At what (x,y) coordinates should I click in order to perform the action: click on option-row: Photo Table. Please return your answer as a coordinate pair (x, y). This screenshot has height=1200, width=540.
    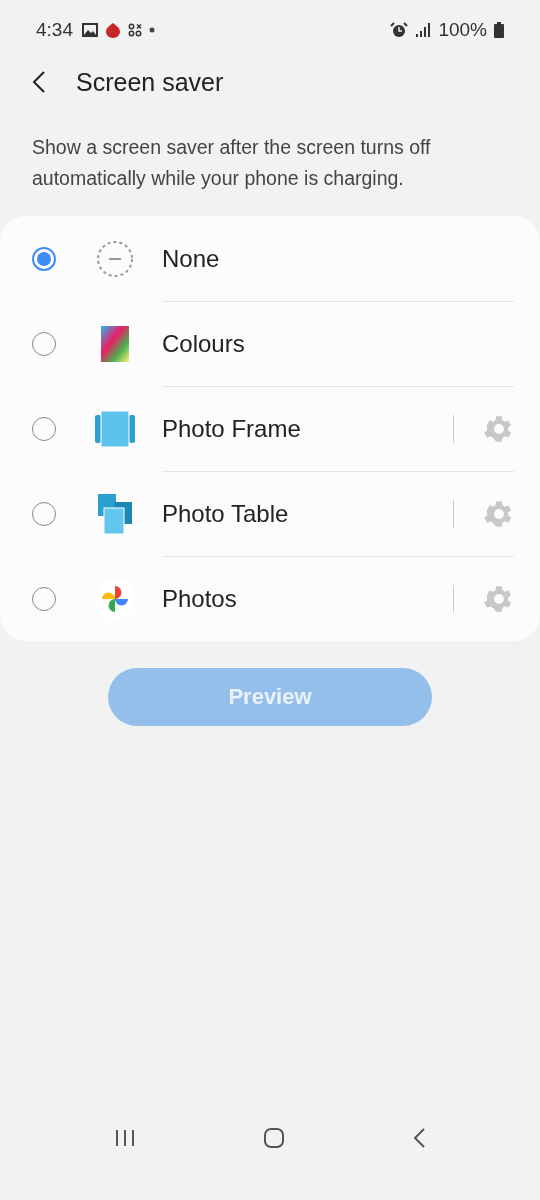
    Looking at the image, I should click on (270, 513).